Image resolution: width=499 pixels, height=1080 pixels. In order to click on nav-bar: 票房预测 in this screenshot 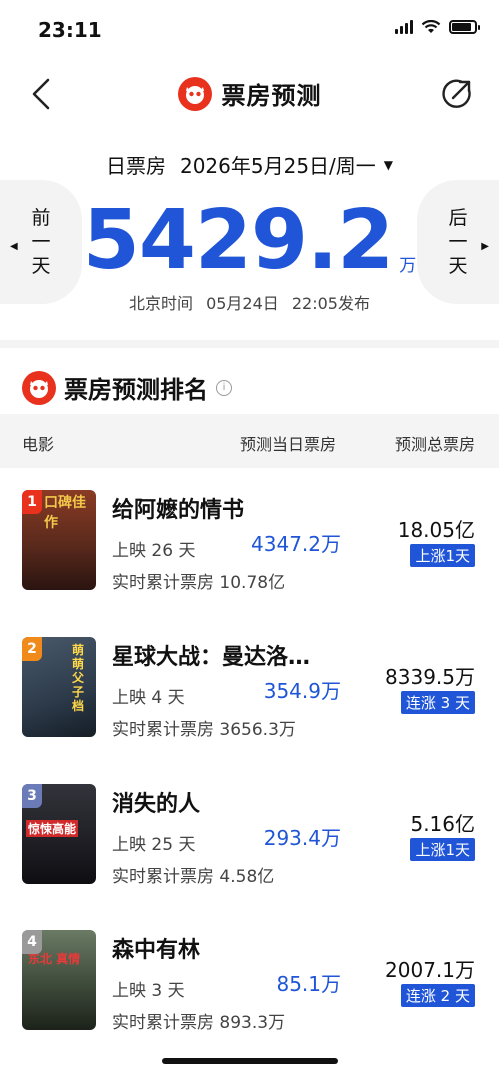, I will do `click(249, 95)`.